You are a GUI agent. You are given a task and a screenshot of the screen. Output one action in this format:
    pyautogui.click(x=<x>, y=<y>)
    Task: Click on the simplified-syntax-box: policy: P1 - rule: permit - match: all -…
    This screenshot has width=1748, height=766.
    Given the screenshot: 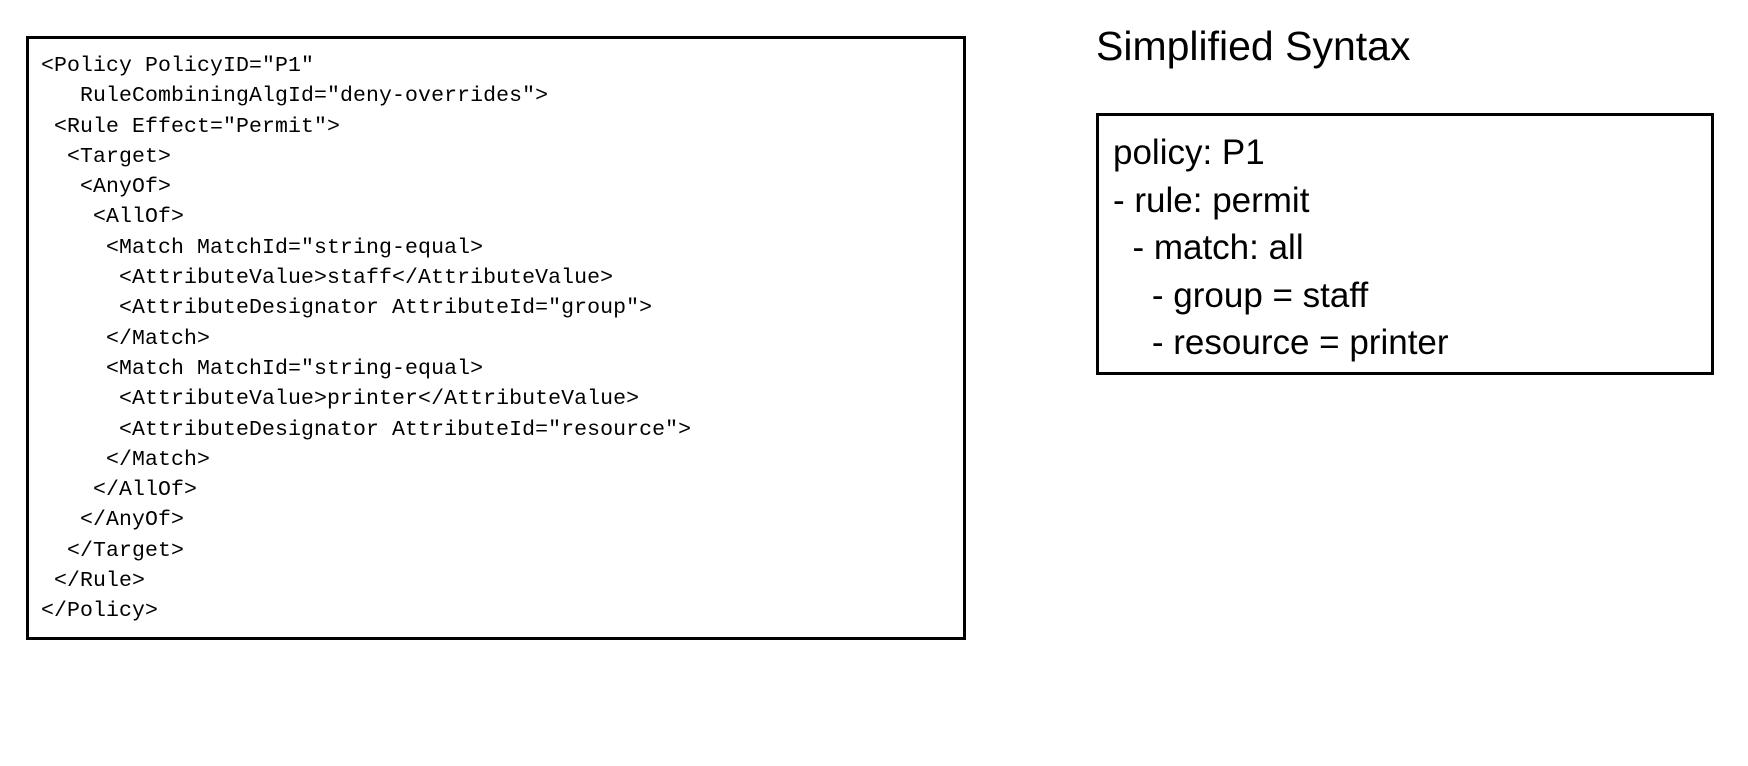 What is the action you would take?
    pyautogui.click(x=1405, y=244)
    